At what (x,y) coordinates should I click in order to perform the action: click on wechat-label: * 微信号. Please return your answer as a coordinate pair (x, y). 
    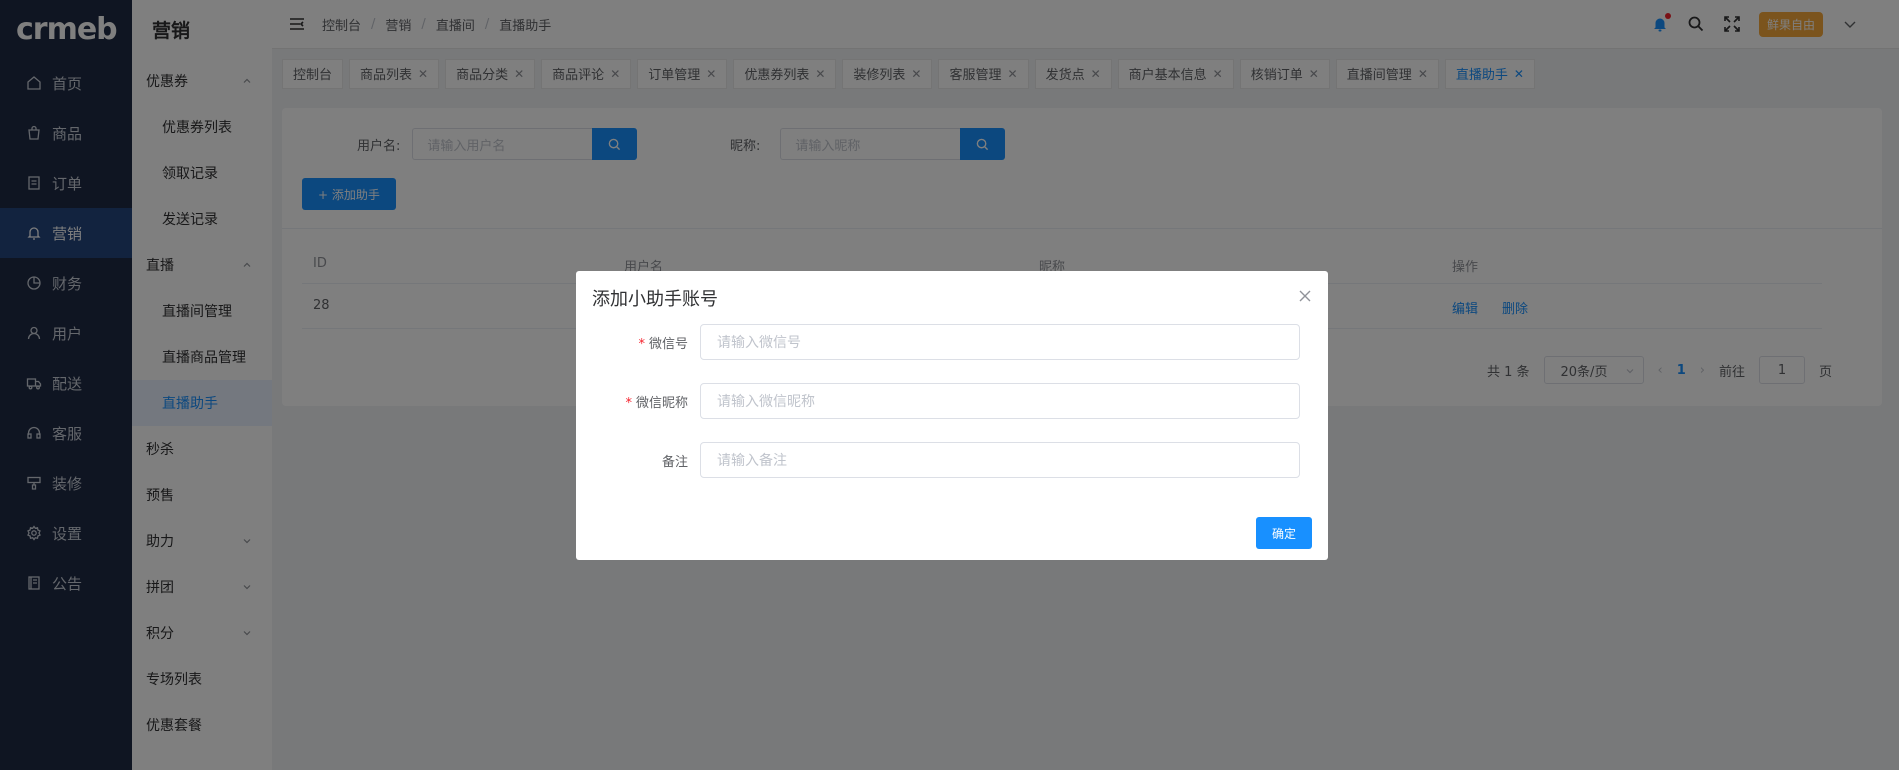
    Looking at the image, I should click on (638, 342).